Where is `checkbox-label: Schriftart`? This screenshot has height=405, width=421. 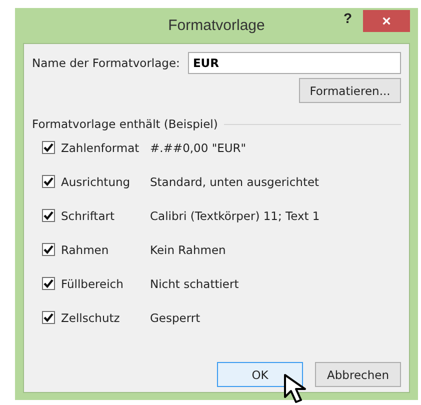 checkbox-label: Schriftart is located at coordinates (105, 215).